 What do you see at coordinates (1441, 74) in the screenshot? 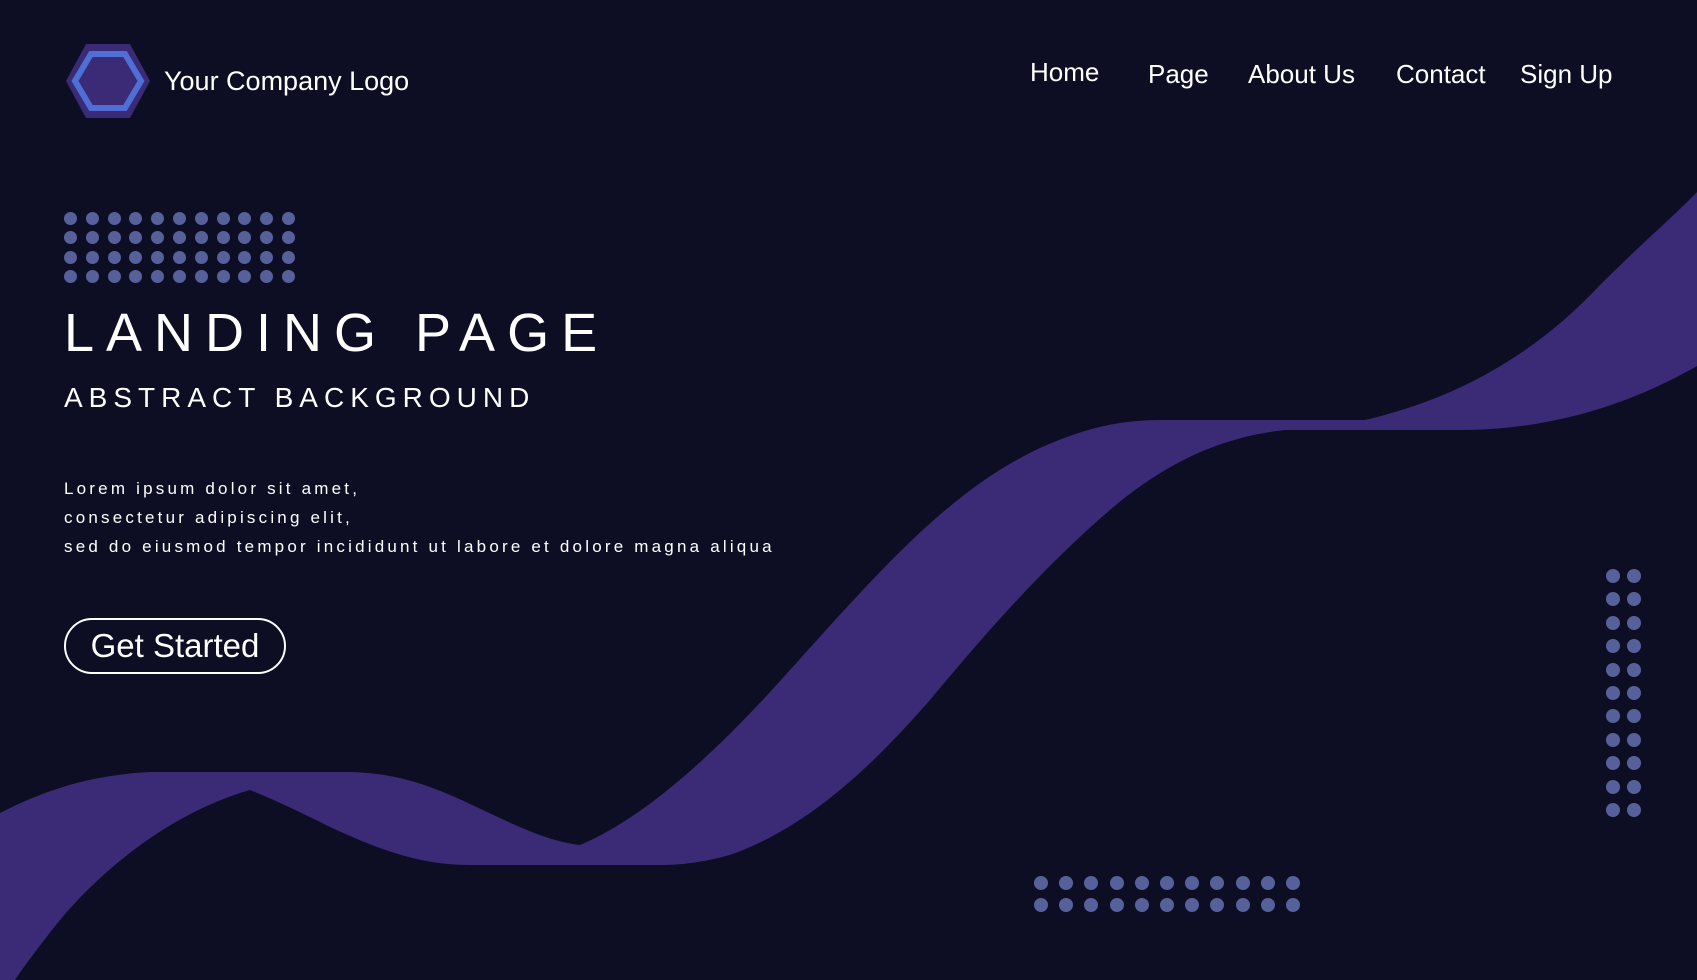
I see `nav-link-contact: Contact` at bounding box center [1441, 74].